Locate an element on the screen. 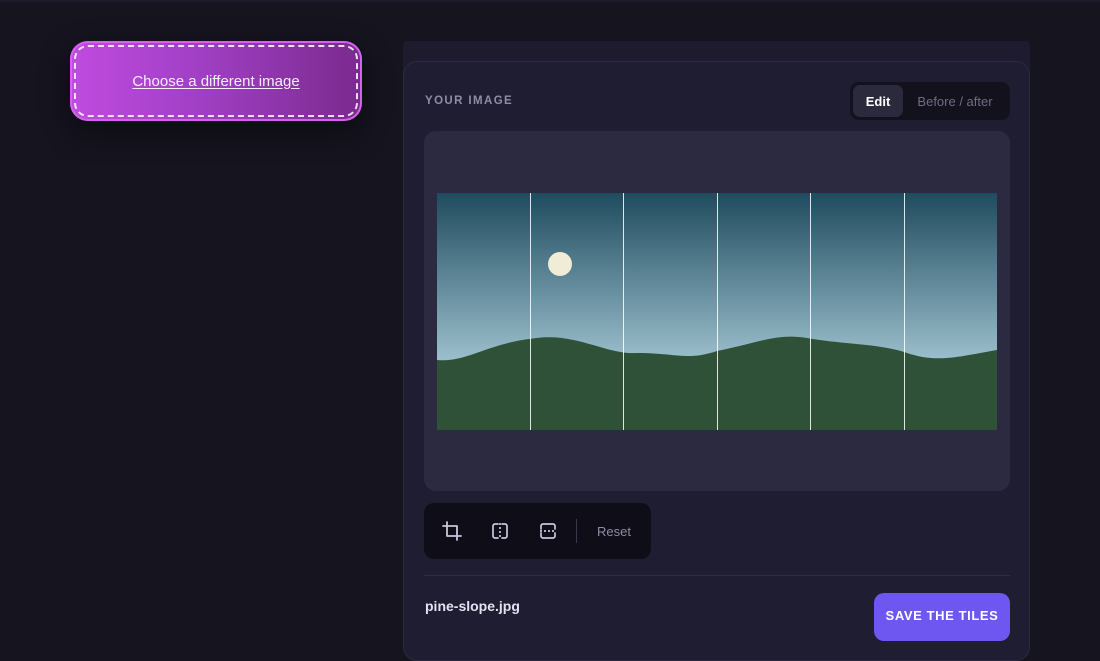 The width and height of the screenshot is (1100, 661). crop-icon is located at coordinates (452, 531).